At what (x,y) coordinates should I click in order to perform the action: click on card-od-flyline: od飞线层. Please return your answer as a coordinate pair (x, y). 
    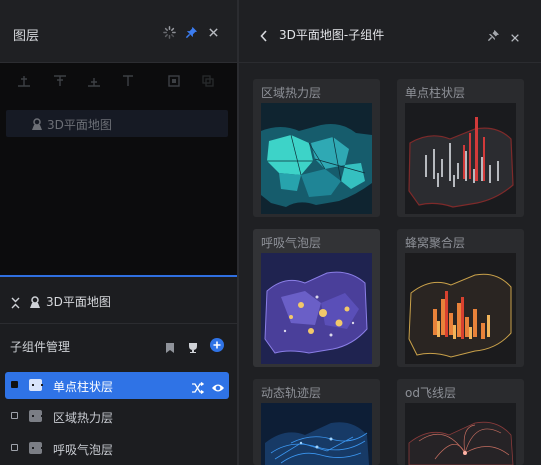
    Looking at the image, I should click on (460, 422).